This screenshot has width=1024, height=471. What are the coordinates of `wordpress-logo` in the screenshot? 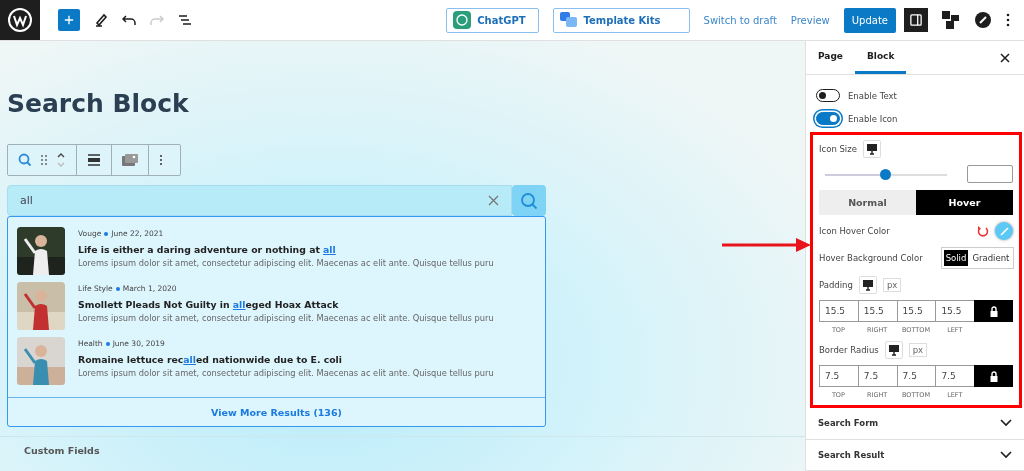 It's located at (20, 20).